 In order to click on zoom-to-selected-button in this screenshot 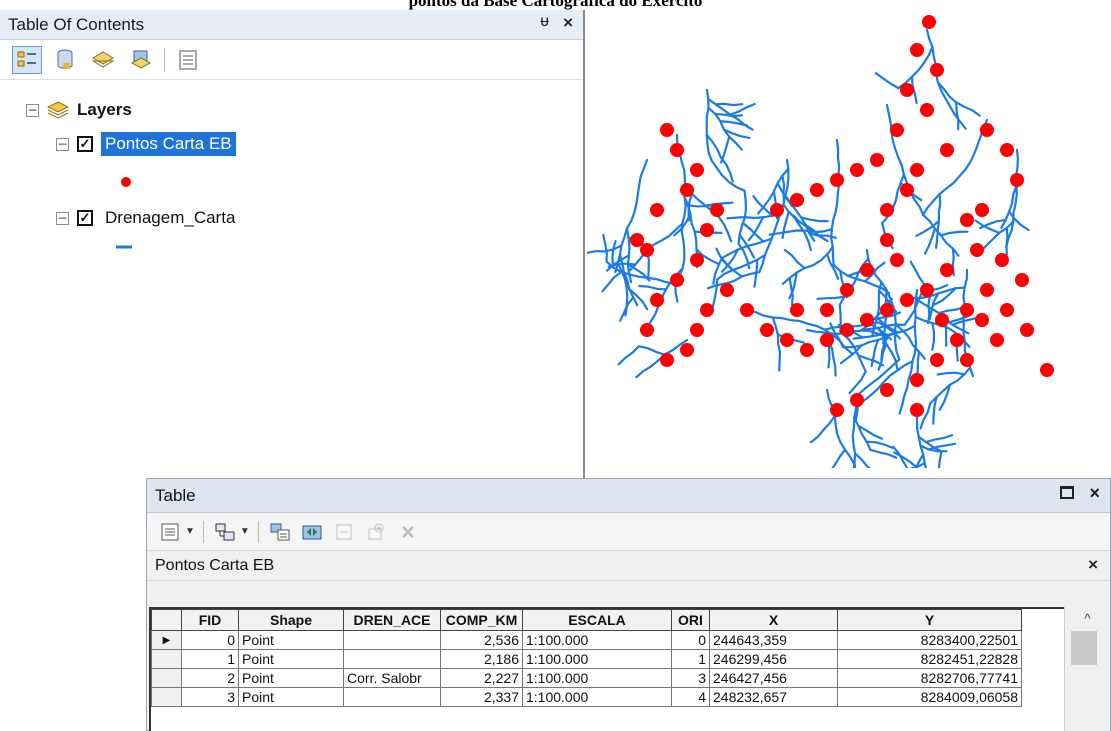, I will do `click(376, 532)`.